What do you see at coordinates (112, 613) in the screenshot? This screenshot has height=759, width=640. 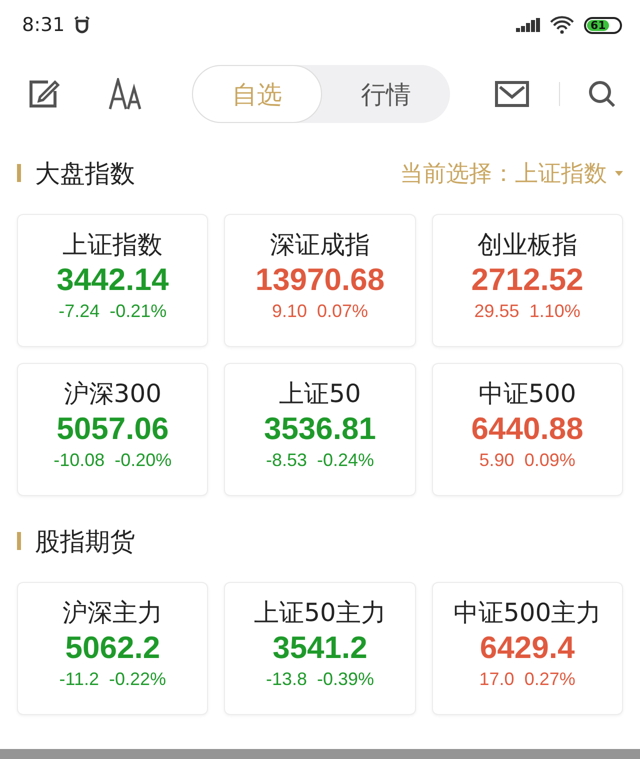 I see `index-name: 沪深主力` at bounding box center [112, 613].